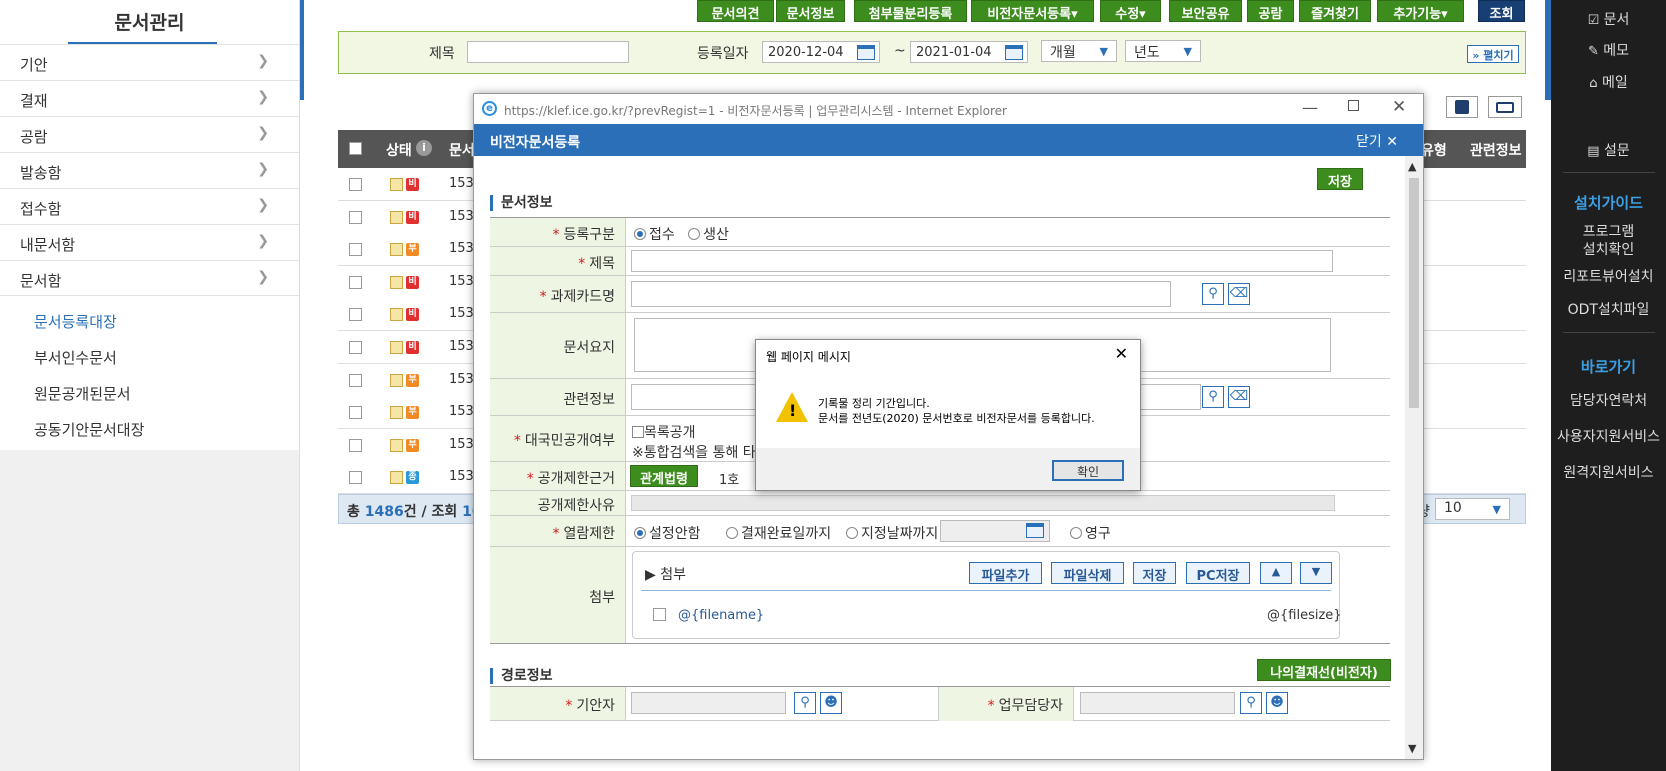 This screenshot has width=1666, height=771. I want to click on right-item-survey: ▤ 설문, so click(1608, 150).